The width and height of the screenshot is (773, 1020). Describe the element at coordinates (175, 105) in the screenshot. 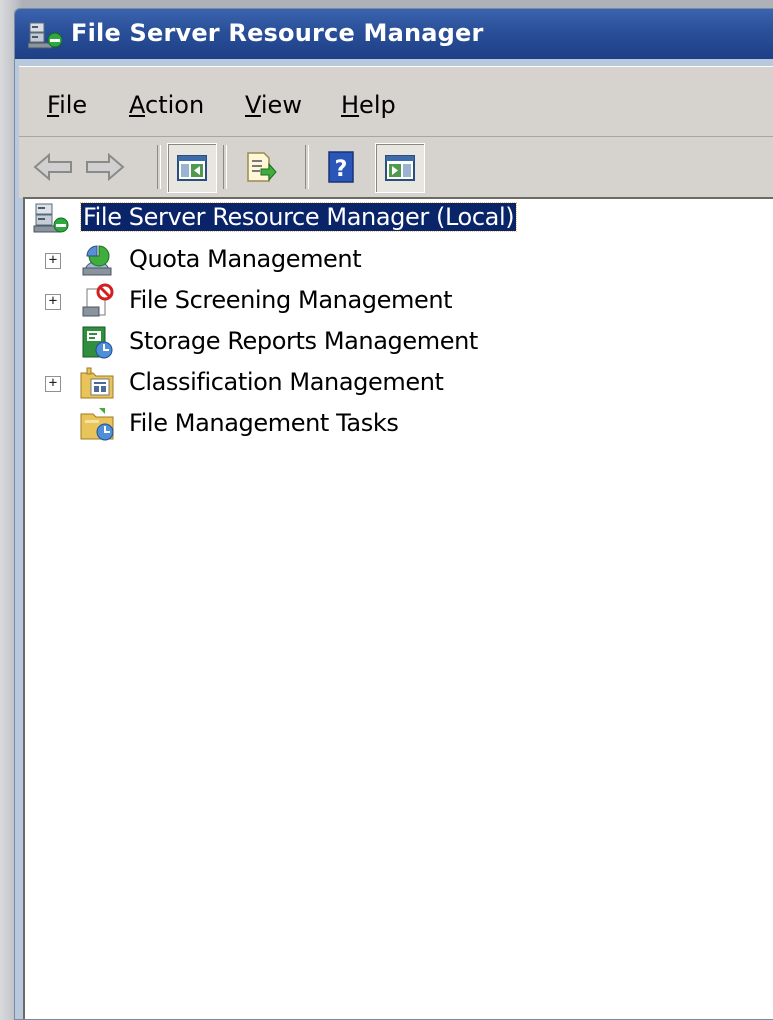

I see `menu-action-rest: ction` at that location.